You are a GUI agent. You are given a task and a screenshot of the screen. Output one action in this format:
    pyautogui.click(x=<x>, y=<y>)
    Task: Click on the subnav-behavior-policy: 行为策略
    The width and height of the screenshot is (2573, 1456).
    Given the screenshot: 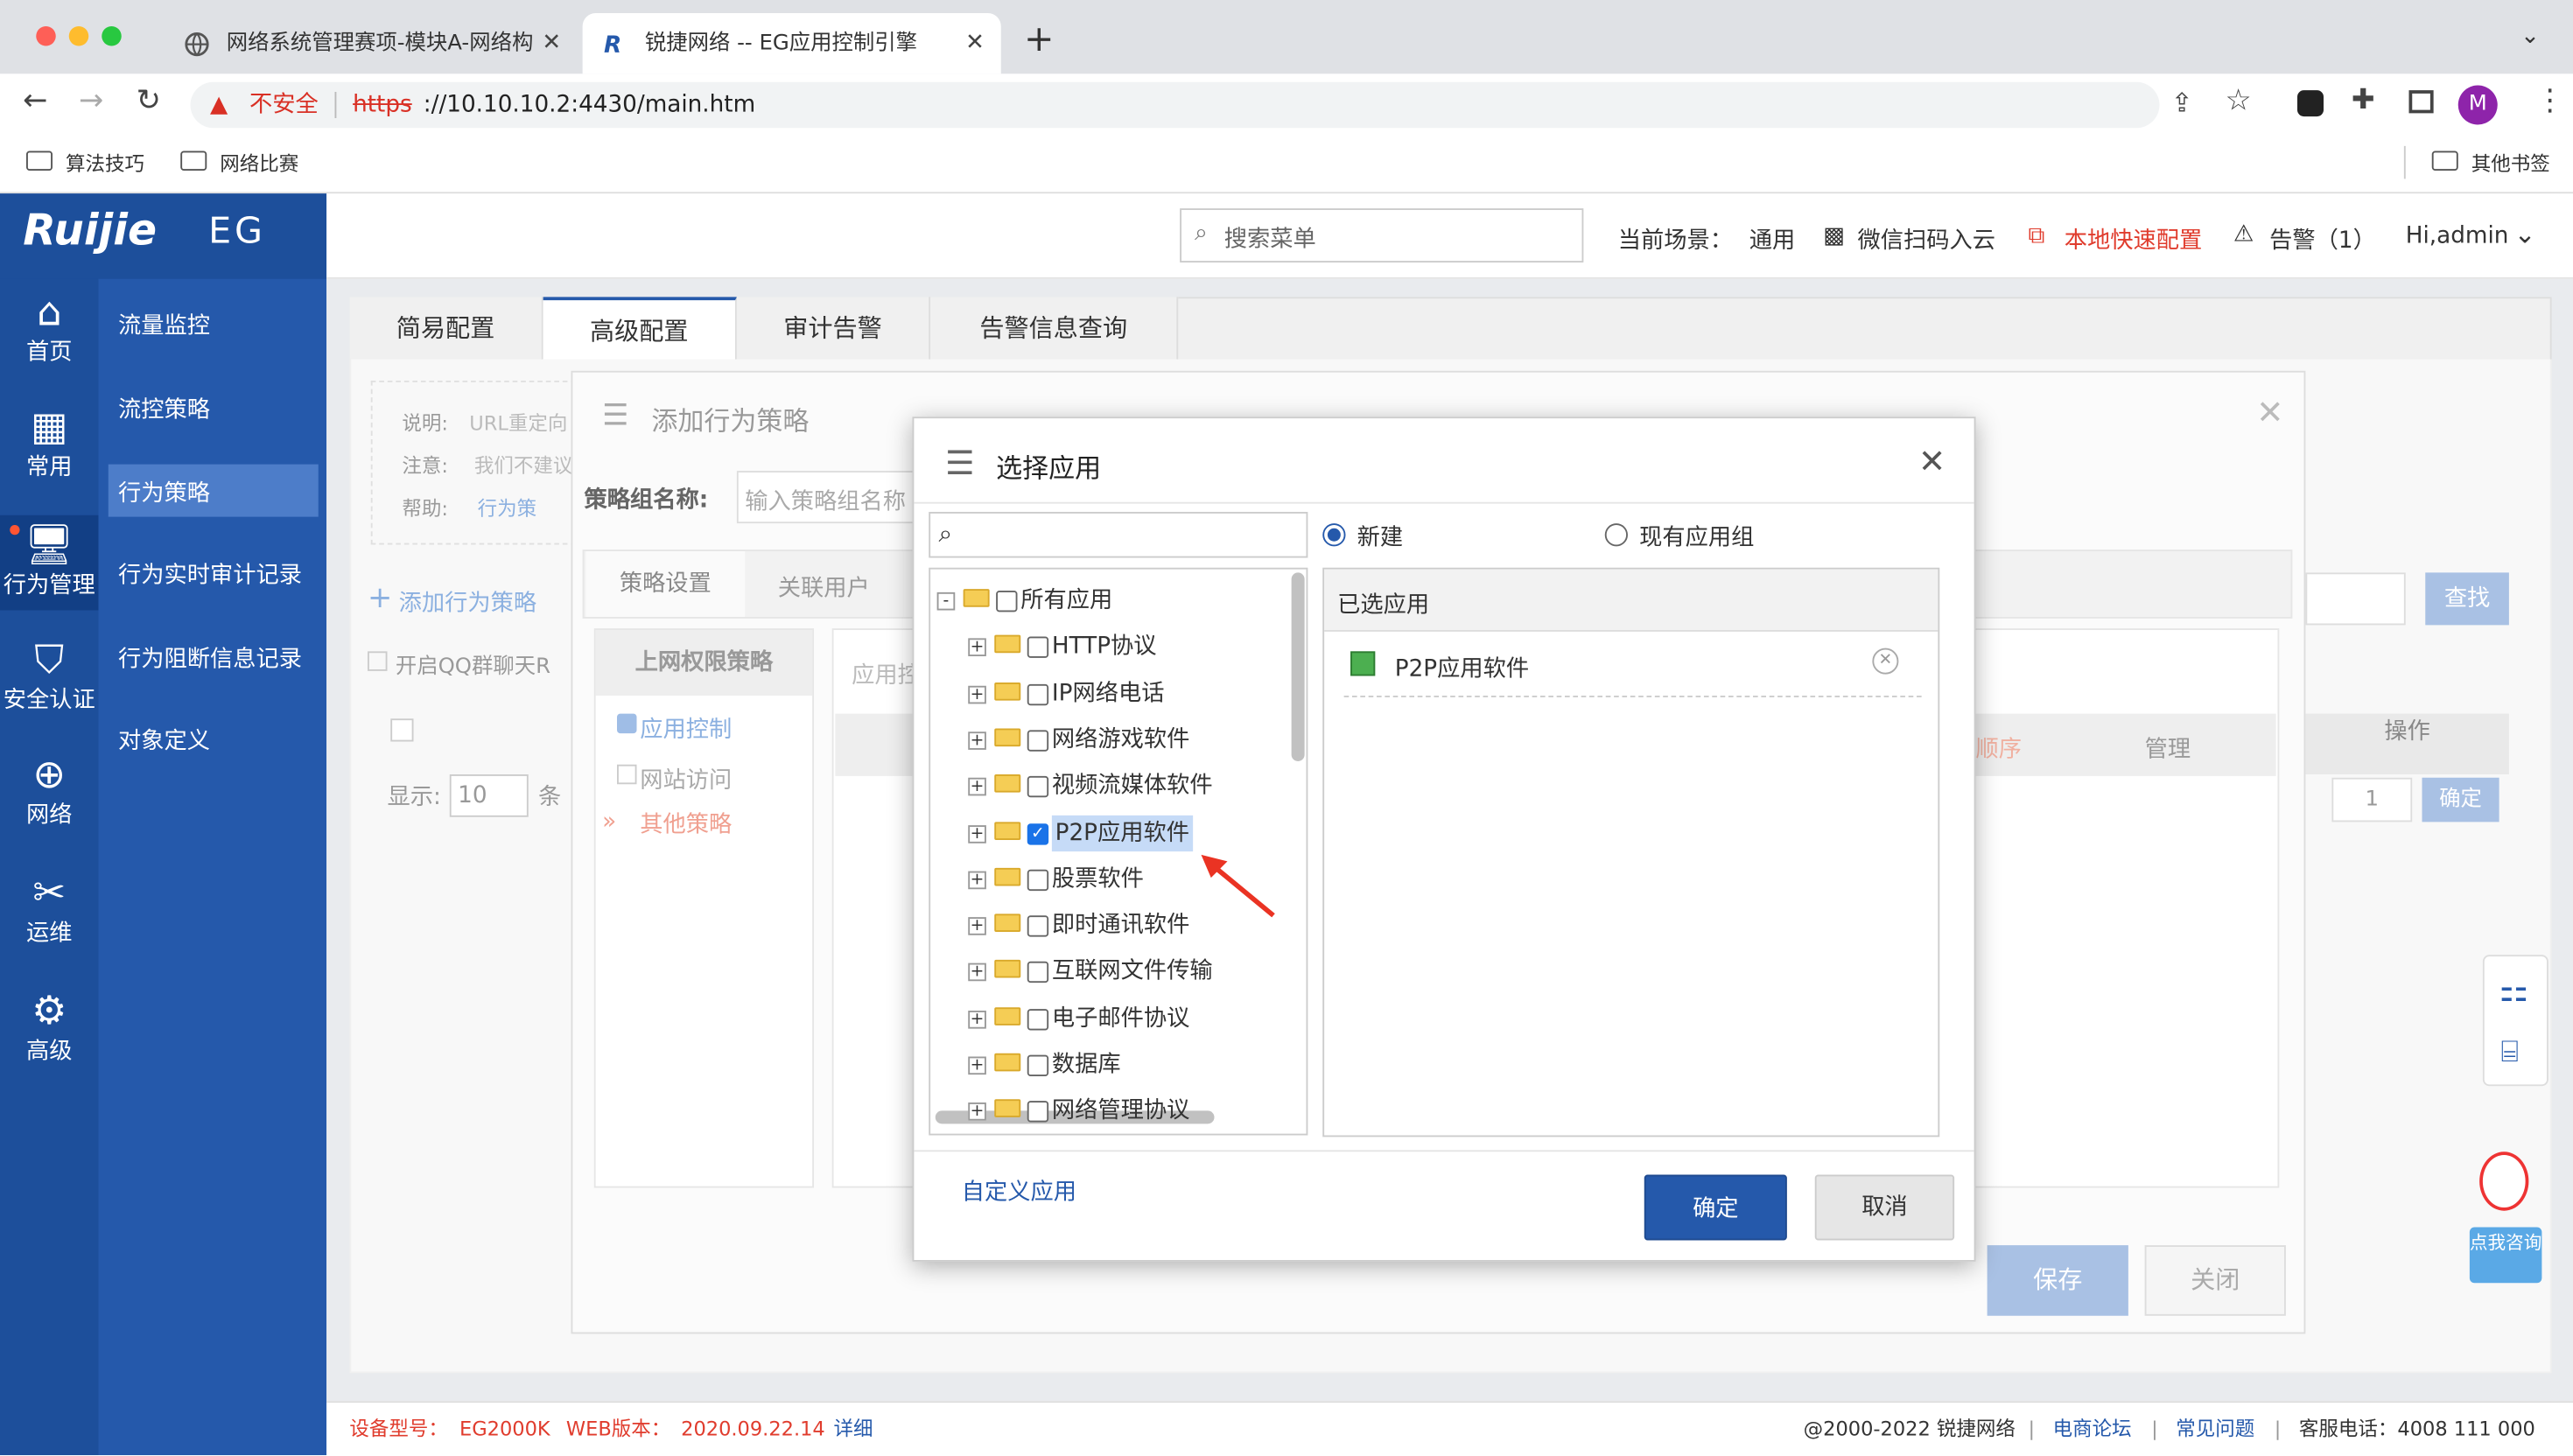 What is the action you would take?
    pyautogui.click(x=164, y=492)
    